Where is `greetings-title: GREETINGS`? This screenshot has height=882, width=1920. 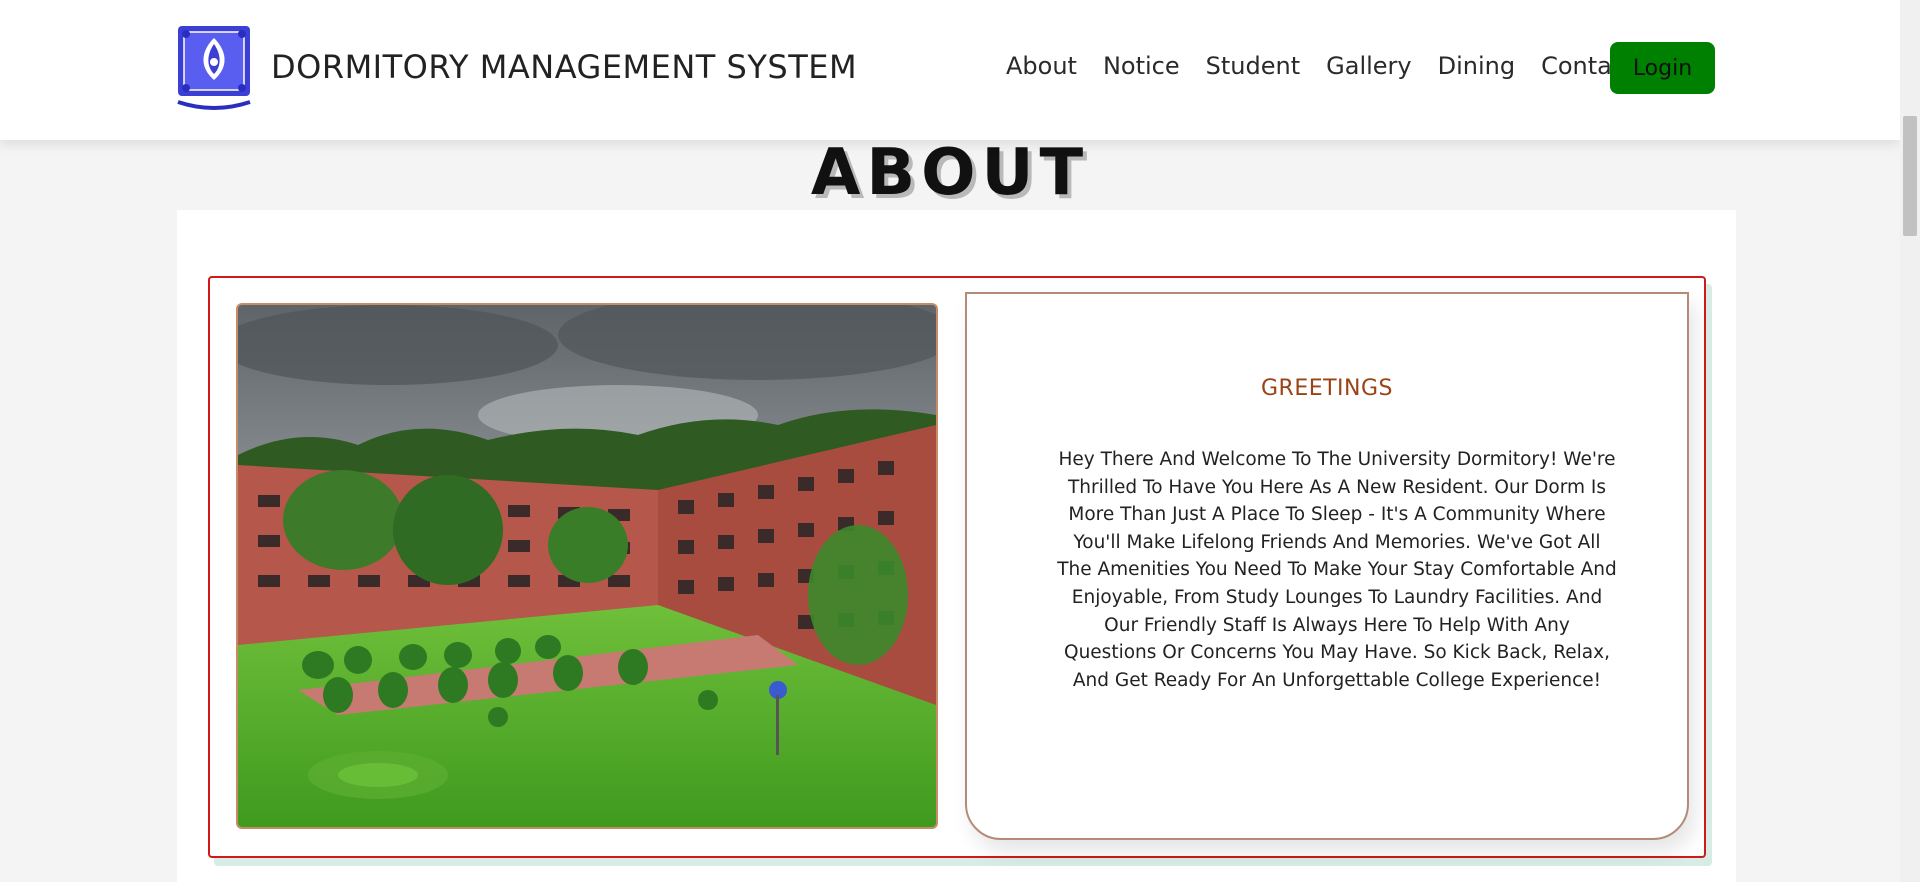 greetings-title: GREETINGS is located at coordinates (1327, 388).